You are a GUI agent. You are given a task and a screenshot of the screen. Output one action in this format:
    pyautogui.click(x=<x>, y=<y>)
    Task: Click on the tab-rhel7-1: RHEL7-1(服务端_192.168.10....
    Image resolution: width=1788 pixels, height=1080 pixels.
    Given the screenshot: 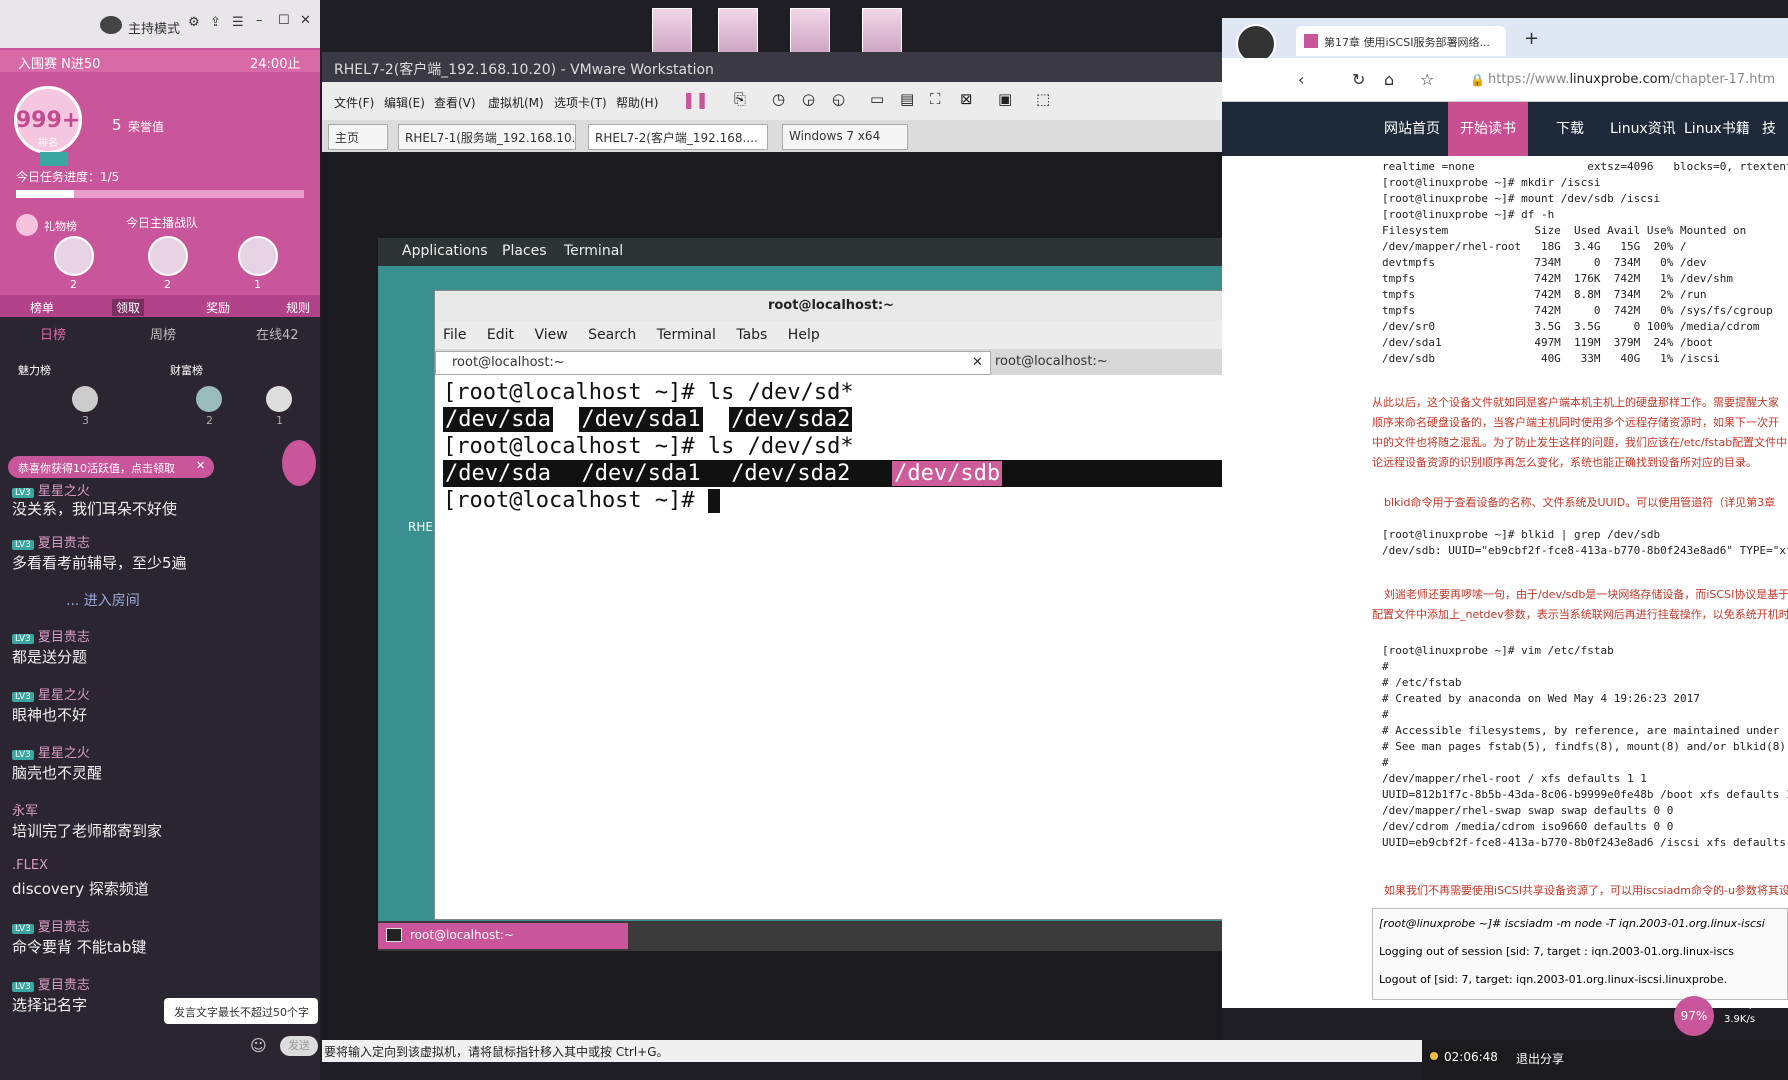 What is the action you would take?
    pyautogui.click(x=487, y=137)
    